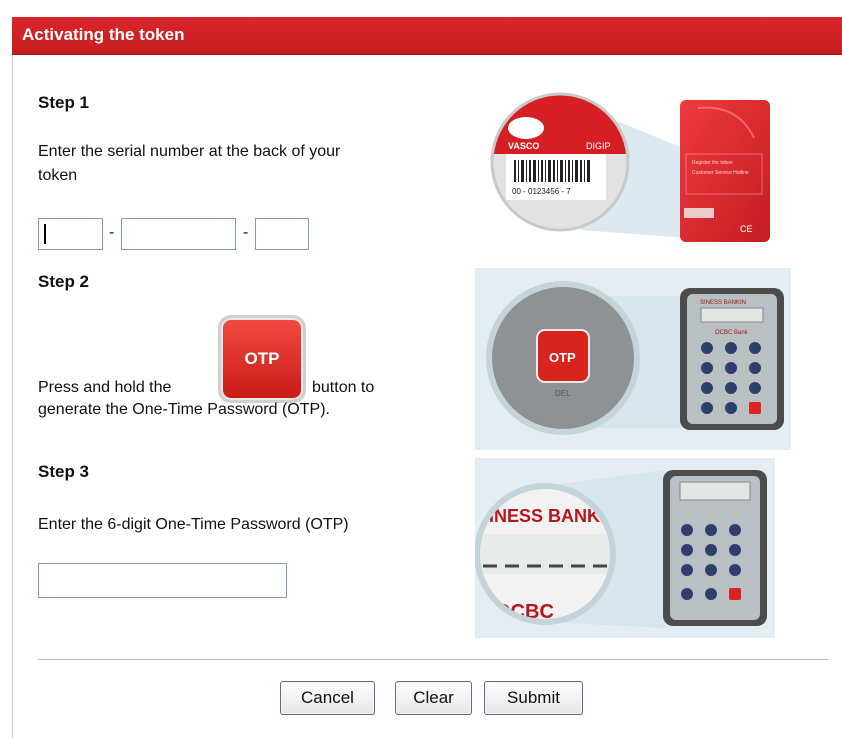  What do you see at coordinates (103, 34) in the screenshot?
I see `section-title: Activating the token` at bounding box center [103, 34].